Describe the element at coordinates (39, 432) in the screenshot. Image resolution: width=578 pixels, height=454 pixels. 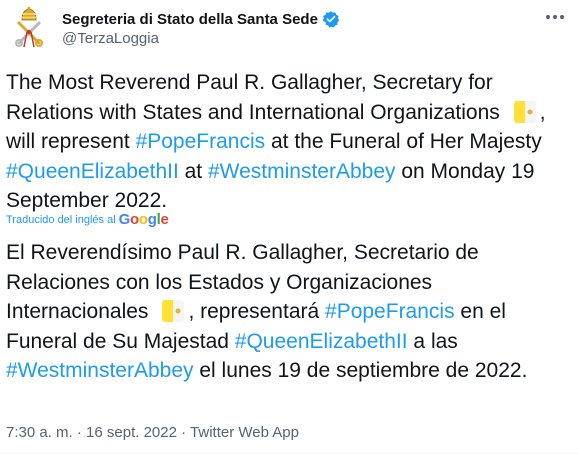
I see `tweet-time: 7:30 a. m.` at that location.